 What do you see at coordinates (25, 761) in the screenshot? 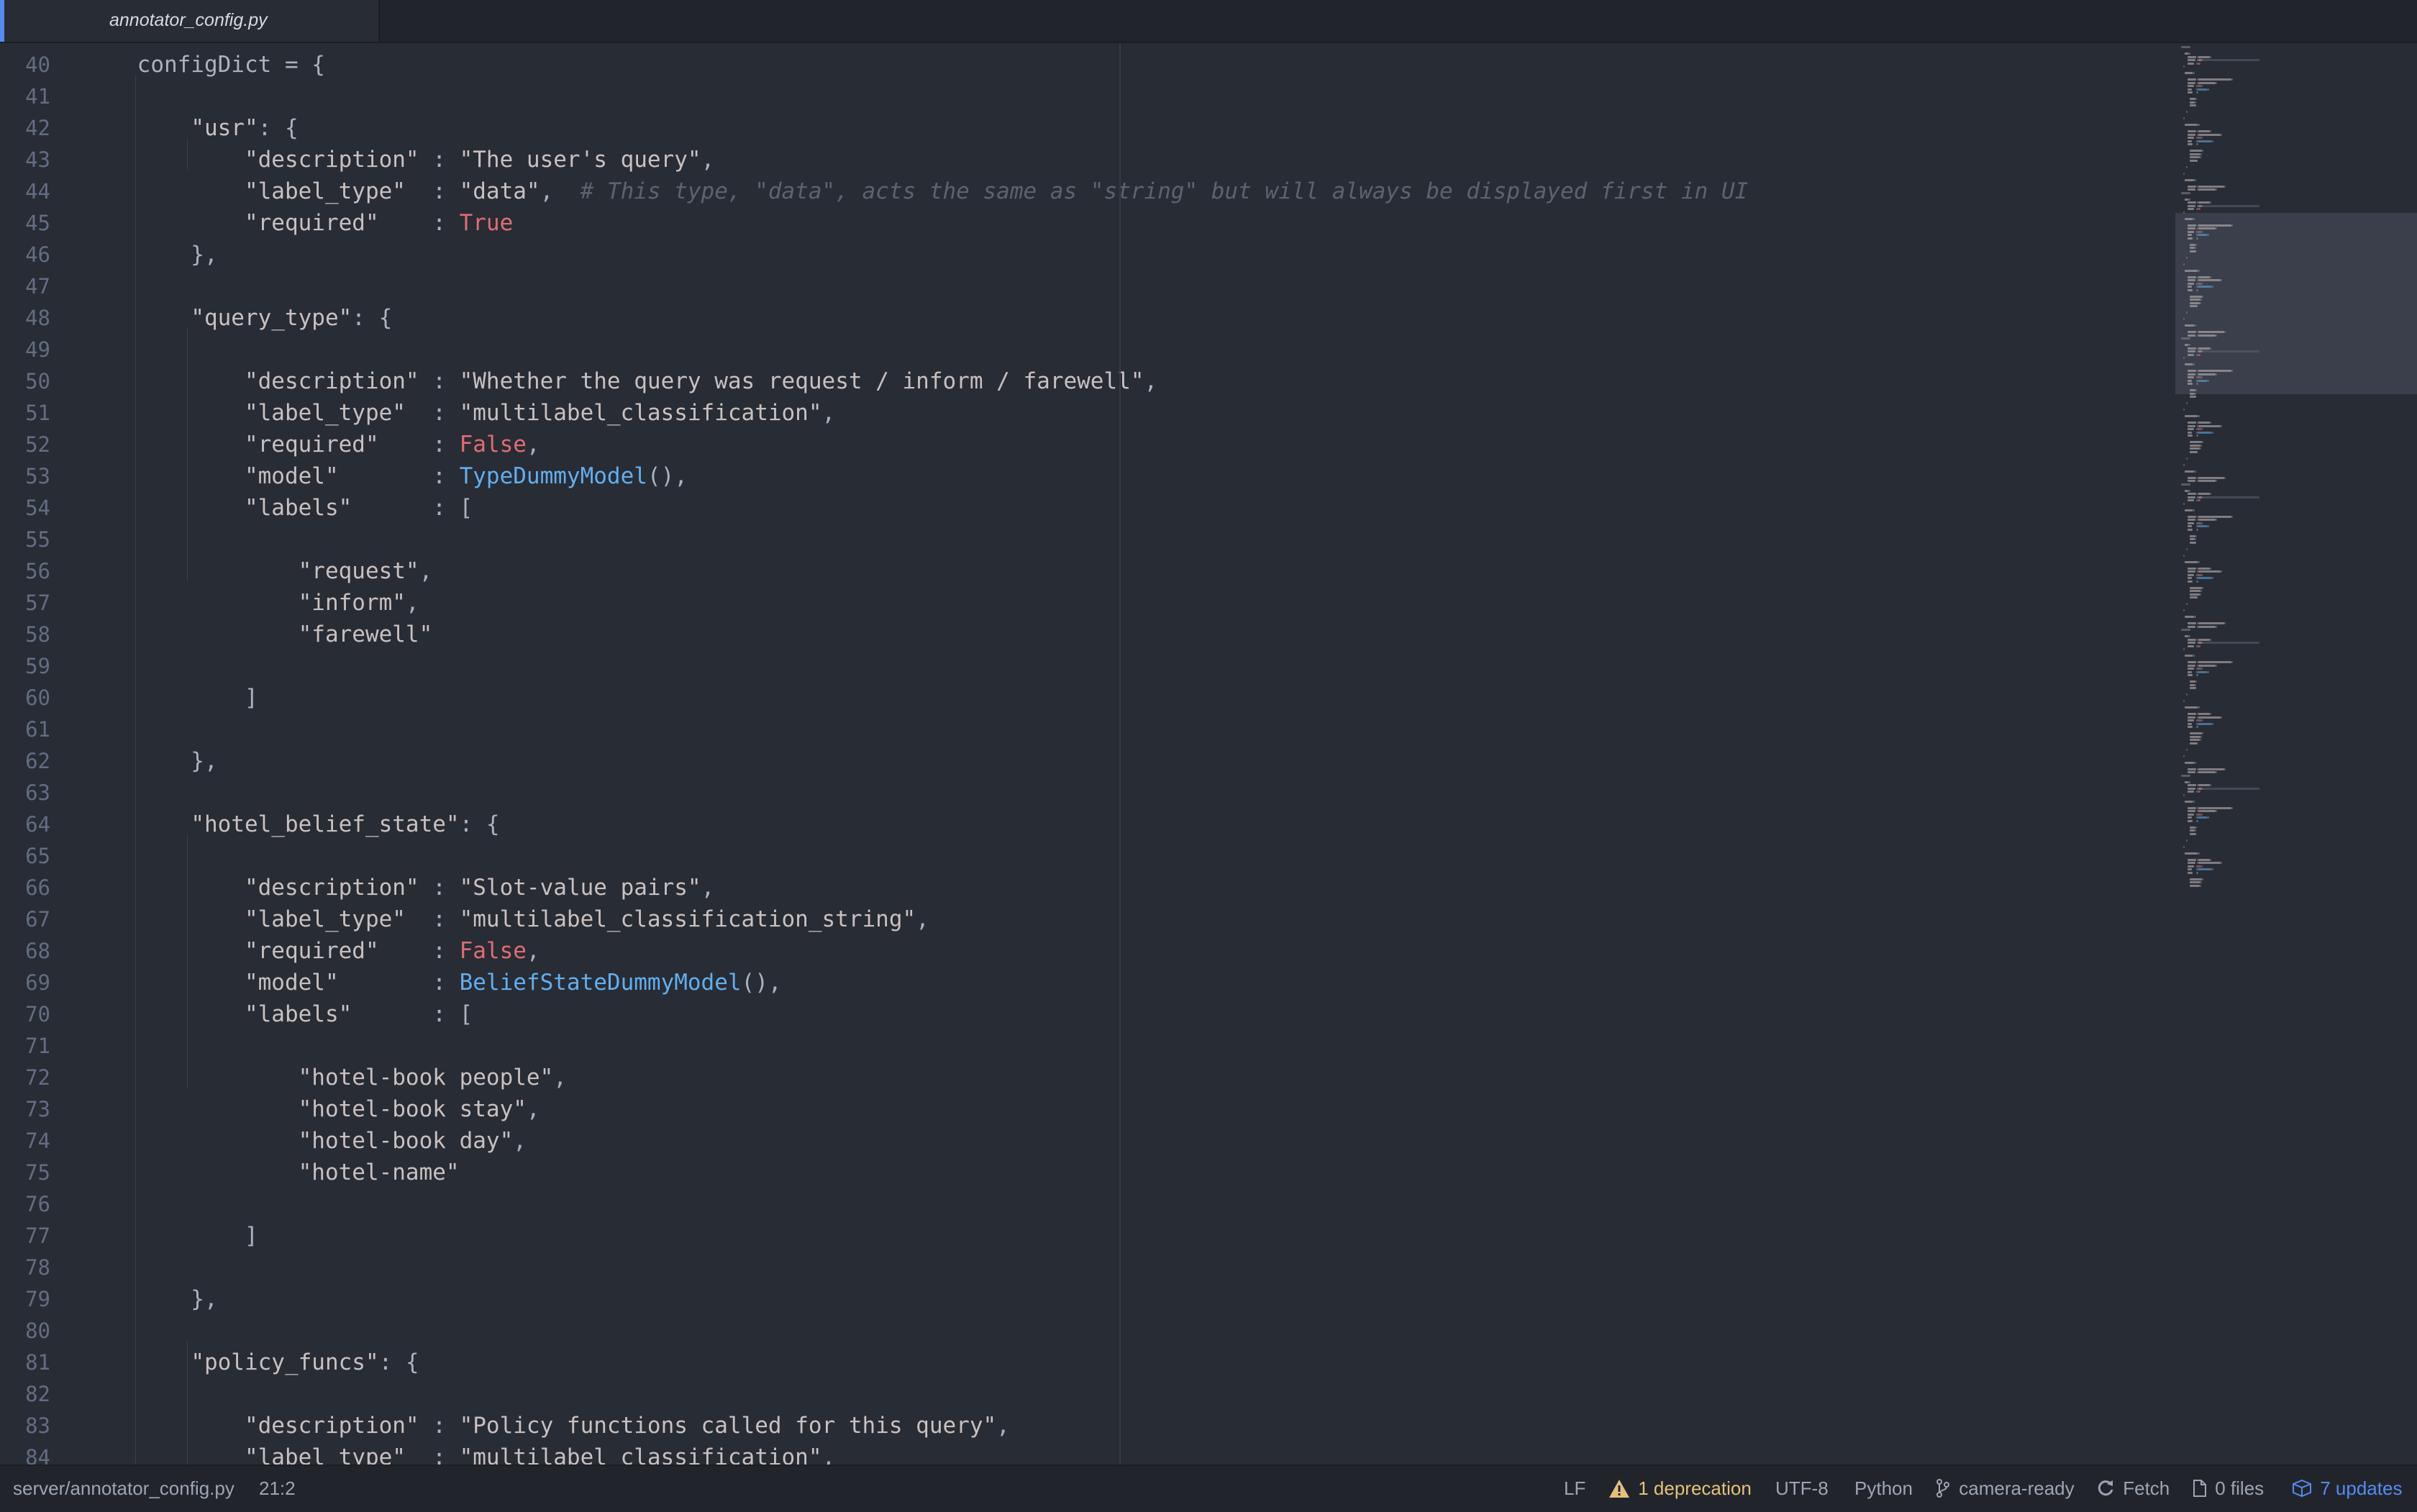
I see `line-number: 62` at bounding box center [25, 761].